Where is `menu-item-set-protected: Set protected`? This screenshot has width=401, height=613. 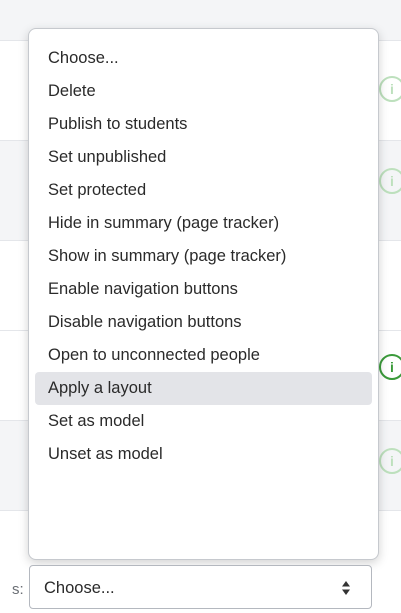
menu-item-set-protected: Set protected is located at coordinates (203, 190).